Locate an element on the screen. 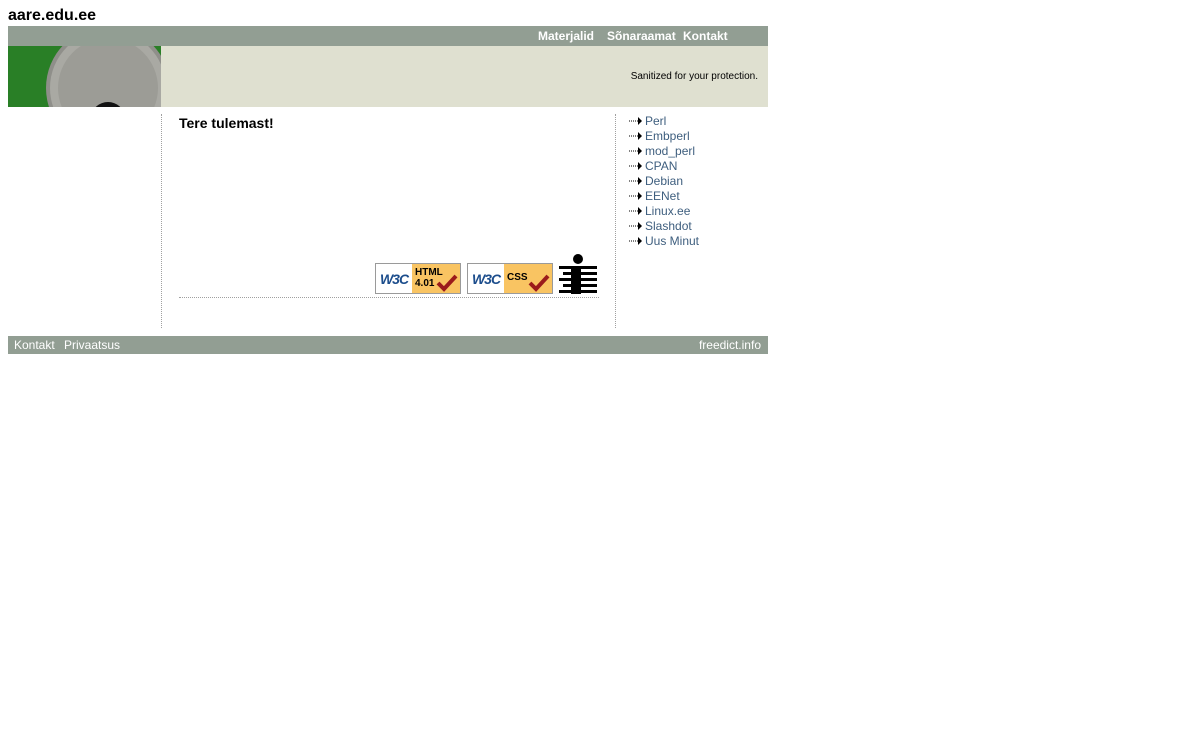  main-content: Tere tulemast! W3C HTML 4.01 W3C CSS is located at coordinates (388, 221).